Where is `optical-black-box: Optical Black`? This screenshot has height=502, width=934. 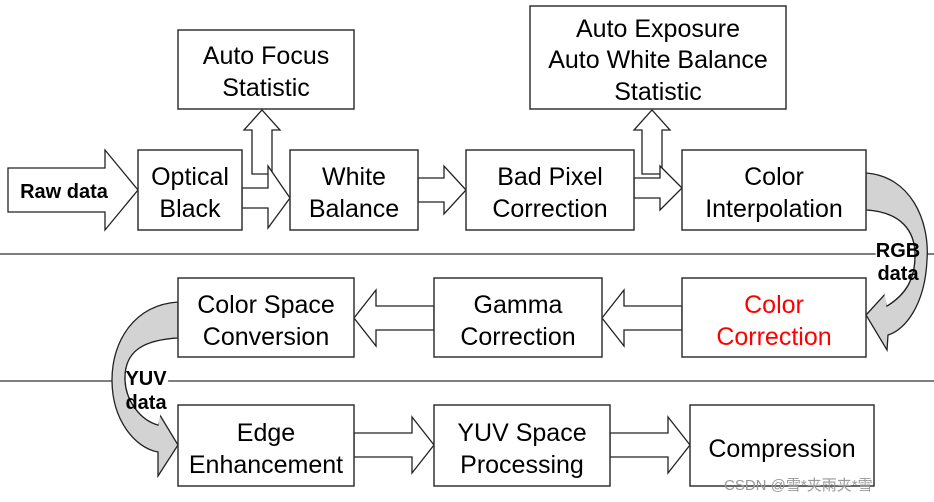
optical-black-box: Optical Black is located at coordinates (190, 190).